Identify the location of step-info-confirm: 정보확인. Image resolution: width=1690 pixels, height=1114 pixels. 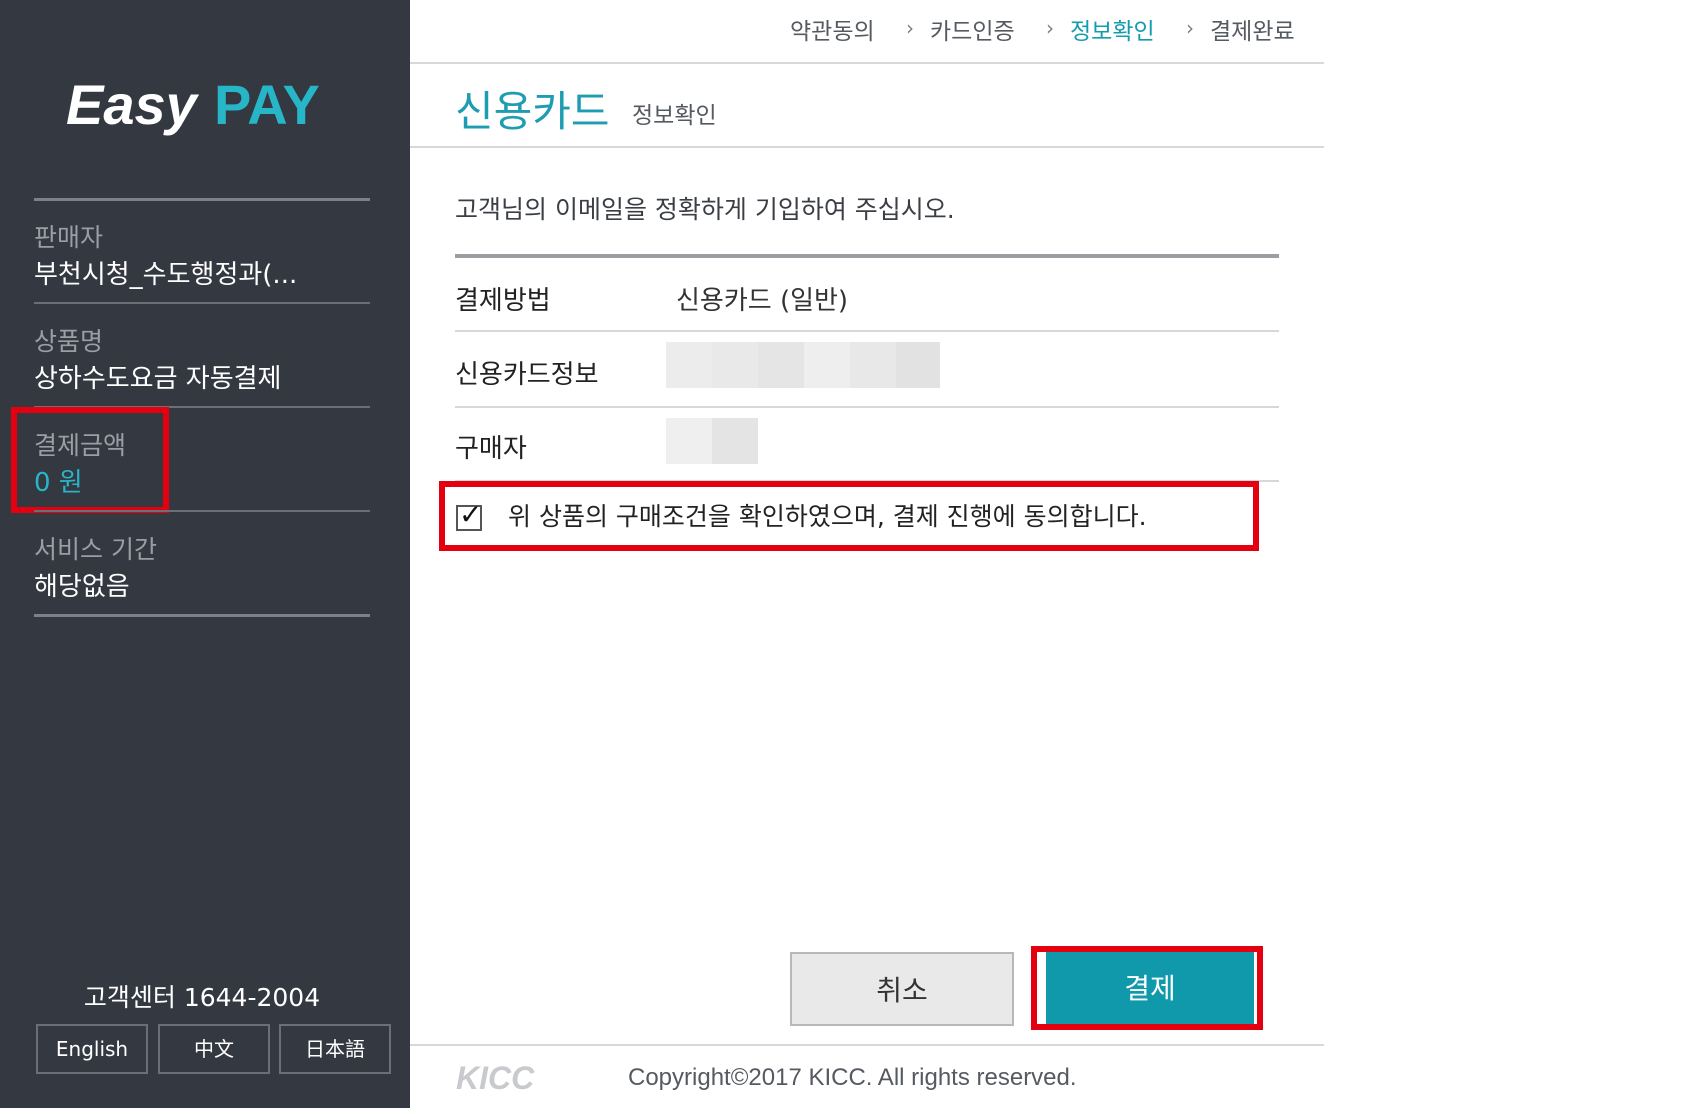
(1112, 32).